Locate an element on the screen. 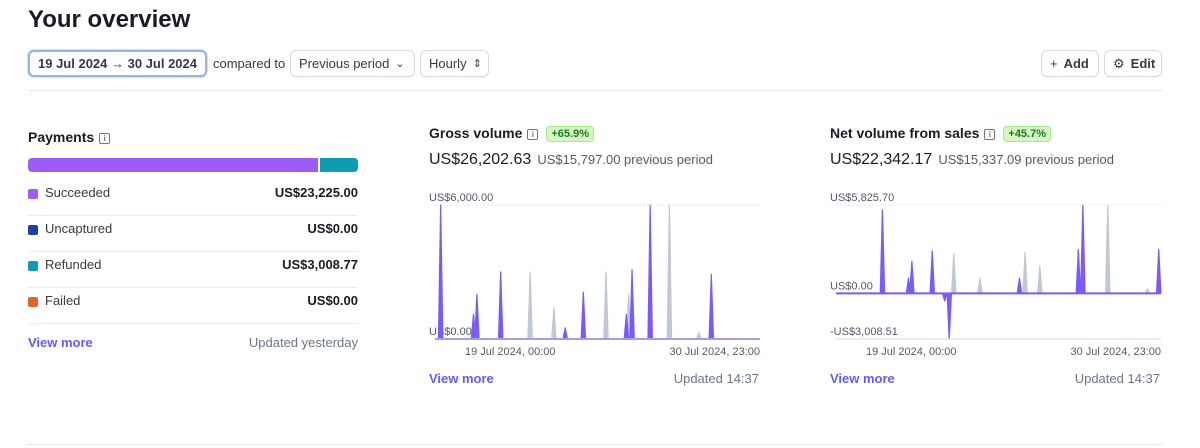 The width and height of the screenshot is (1200, 448). net-previous-period: US$15,337.09 previous period is located at coordinates (1026, 159).